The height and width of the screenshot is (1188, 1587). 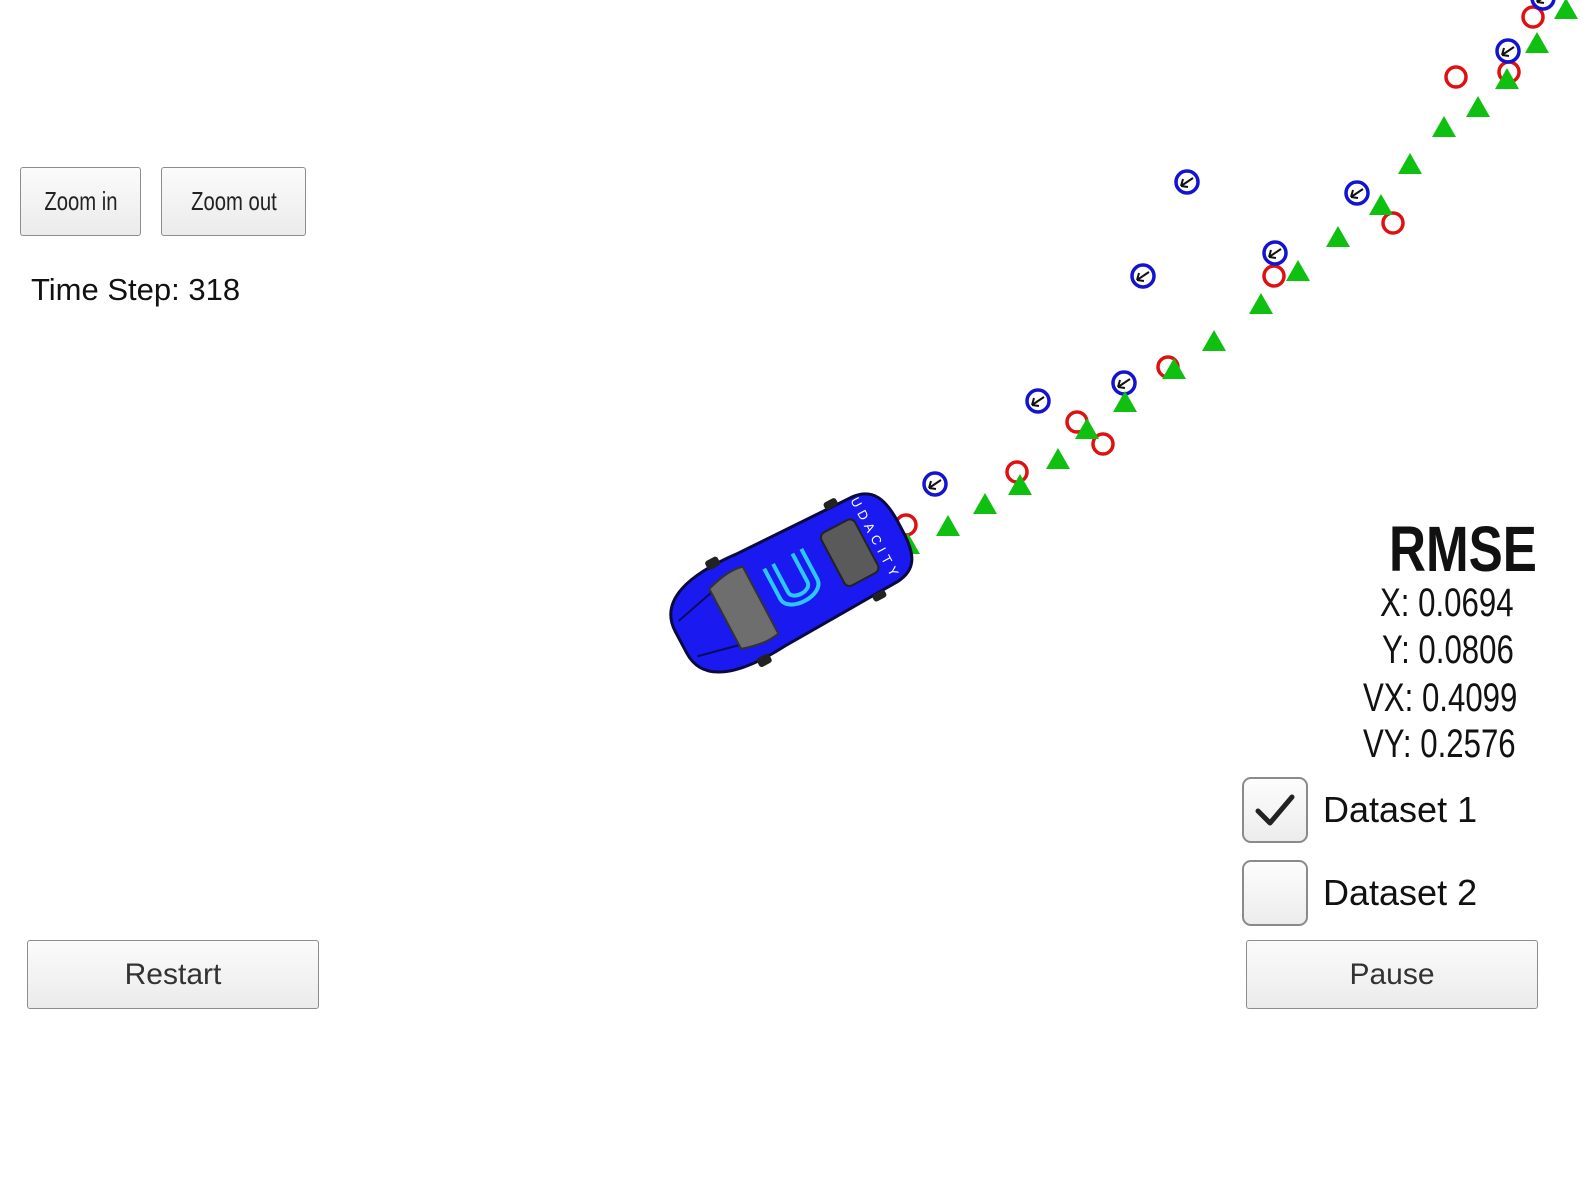 What do you see at coordinates (1275, 893) in the screenshot?
I see `dataset-2-checkbox` at bounding box center [1275, 893].